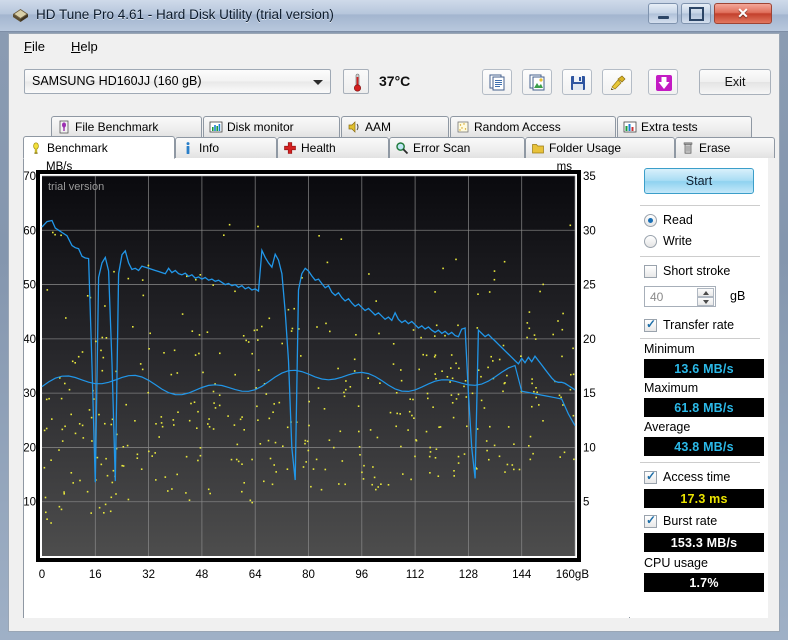  What do you see at coordinates (537, 82) in the screenshot?
I see `copy-image-button` at bounding box center [537, 82].